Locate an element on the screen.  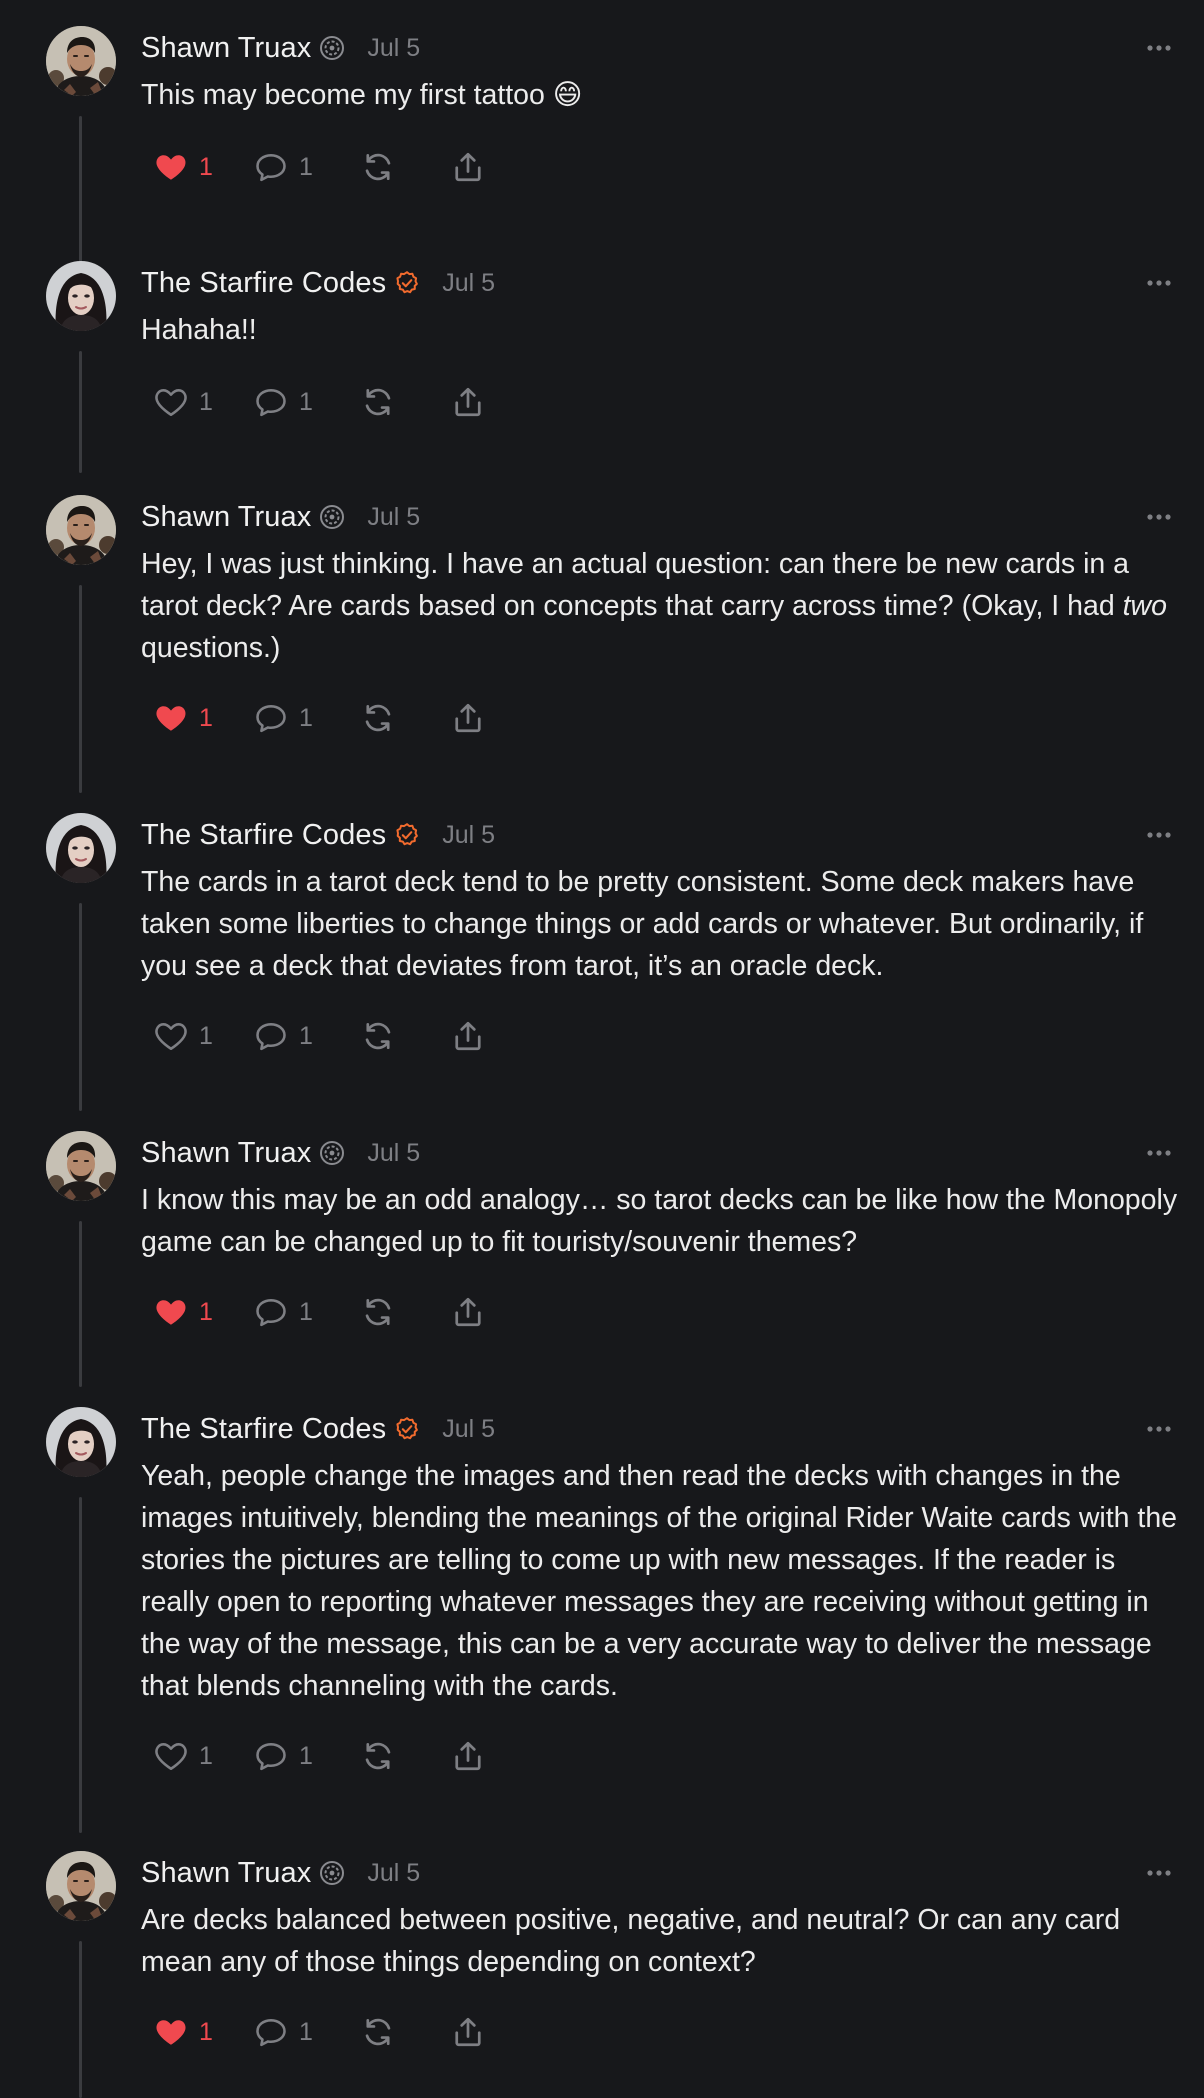
post-text: This may become my first tattoo 😄 is located at coordinates (362, 95).